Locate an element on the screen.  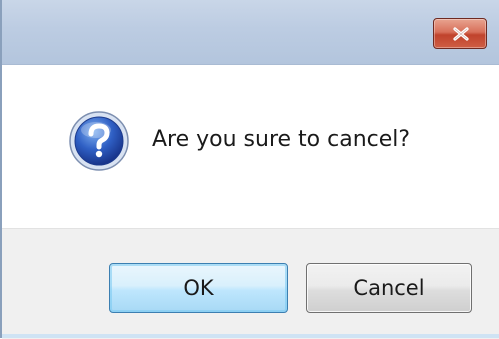
close-x-icon is located at coordinates (461, 34).